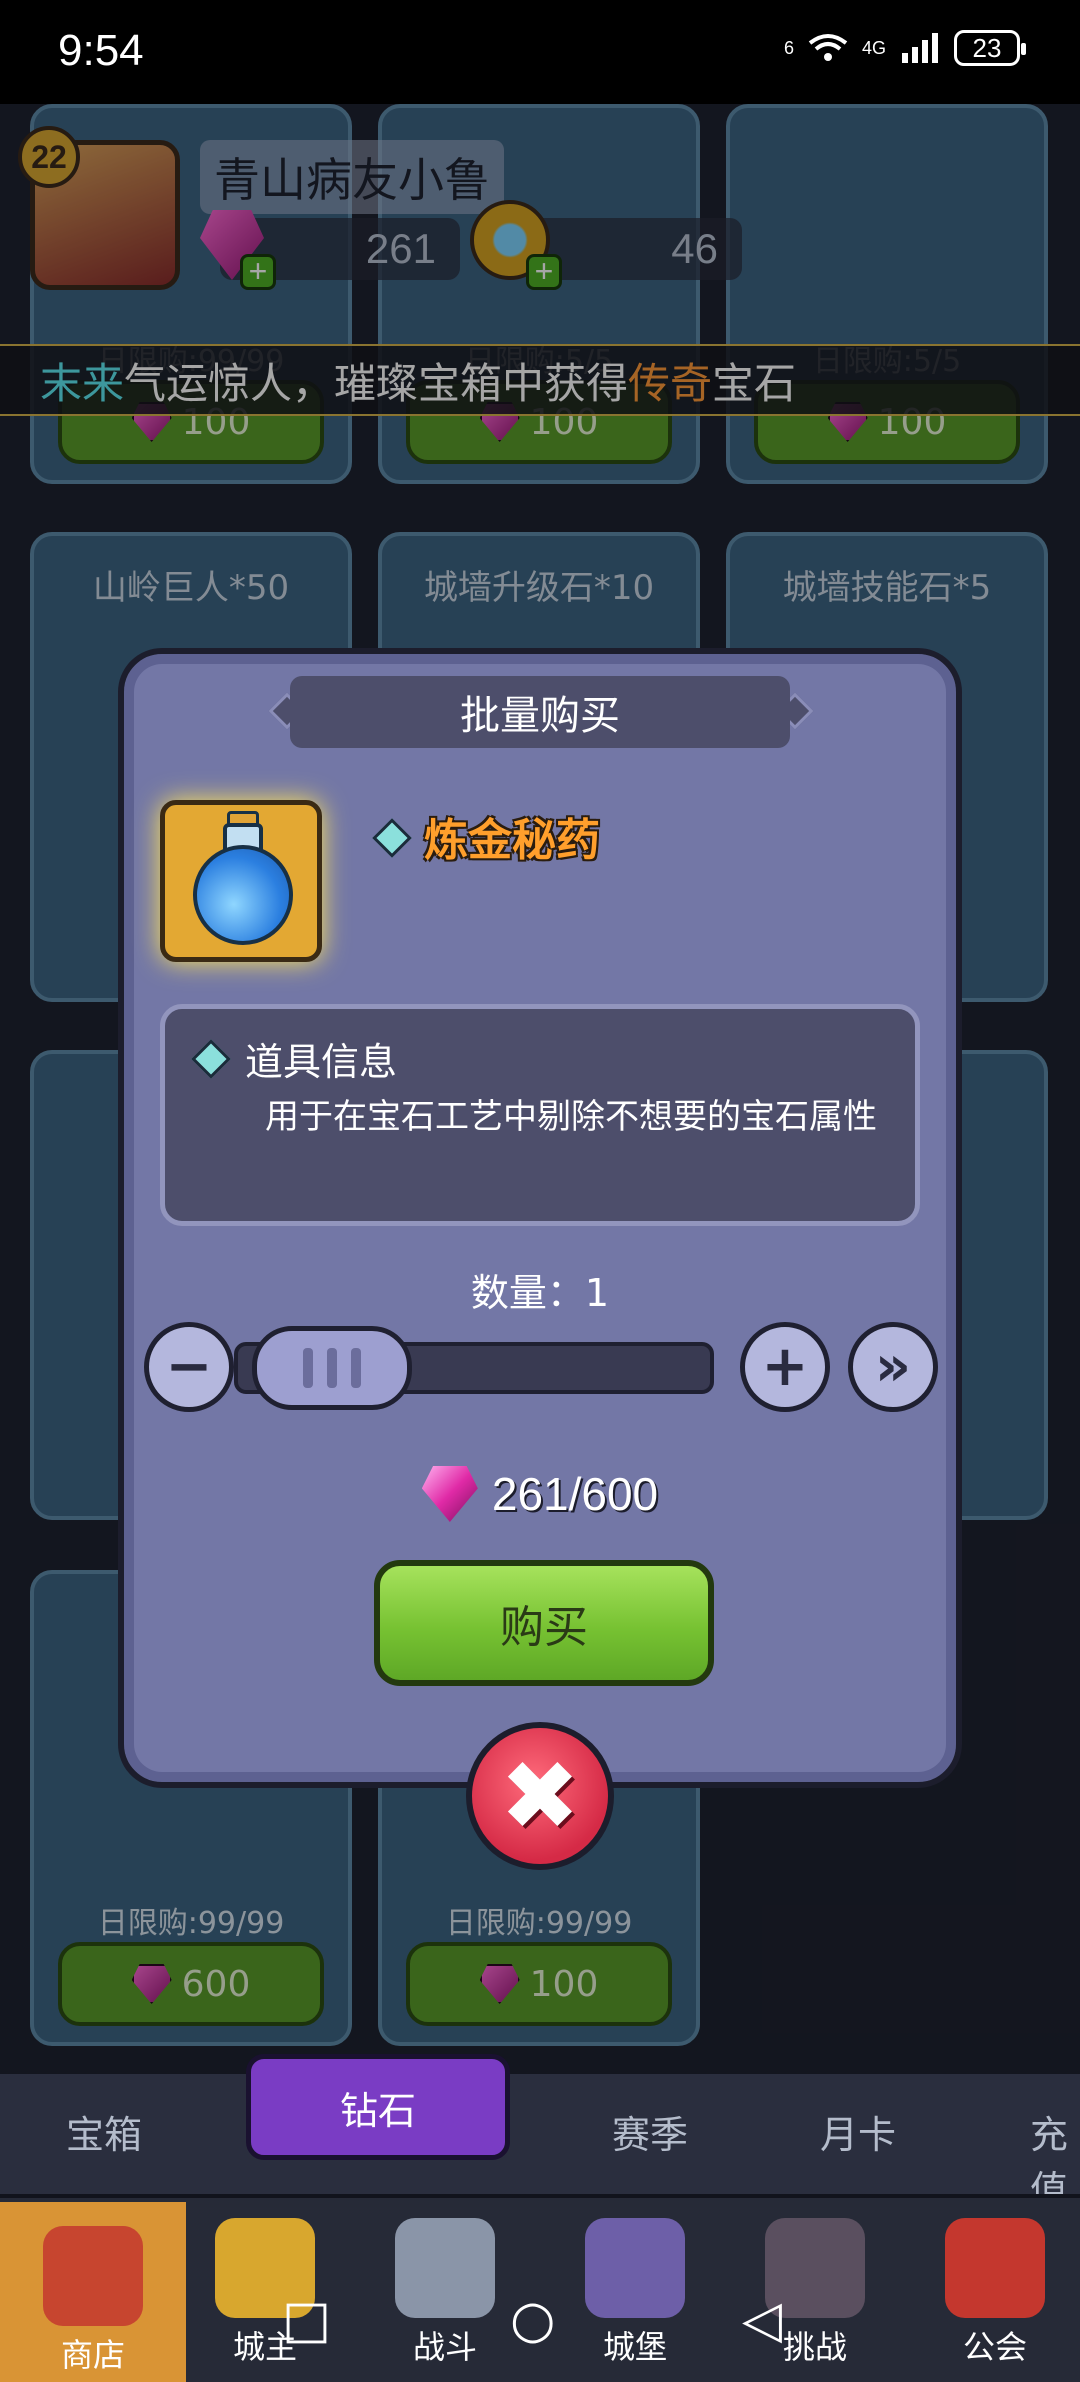 The height and width of the screenshot is (2382, 1080). I want to click on status-bar: 9:54 6 4G 23, so click(540, 52).